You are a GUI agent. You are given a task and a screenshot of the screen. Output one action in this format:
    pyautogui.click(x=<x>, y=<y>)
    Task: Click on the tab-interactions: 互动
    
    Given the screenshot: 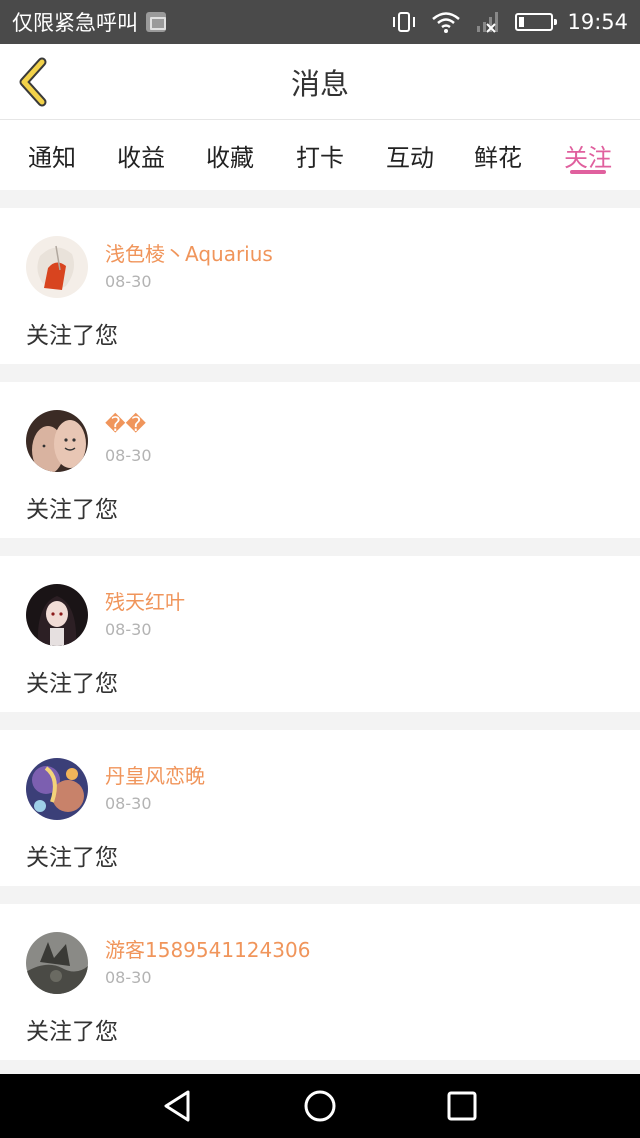 What is the action you would take?
    pyautogui.click(x=410, y=155)
    